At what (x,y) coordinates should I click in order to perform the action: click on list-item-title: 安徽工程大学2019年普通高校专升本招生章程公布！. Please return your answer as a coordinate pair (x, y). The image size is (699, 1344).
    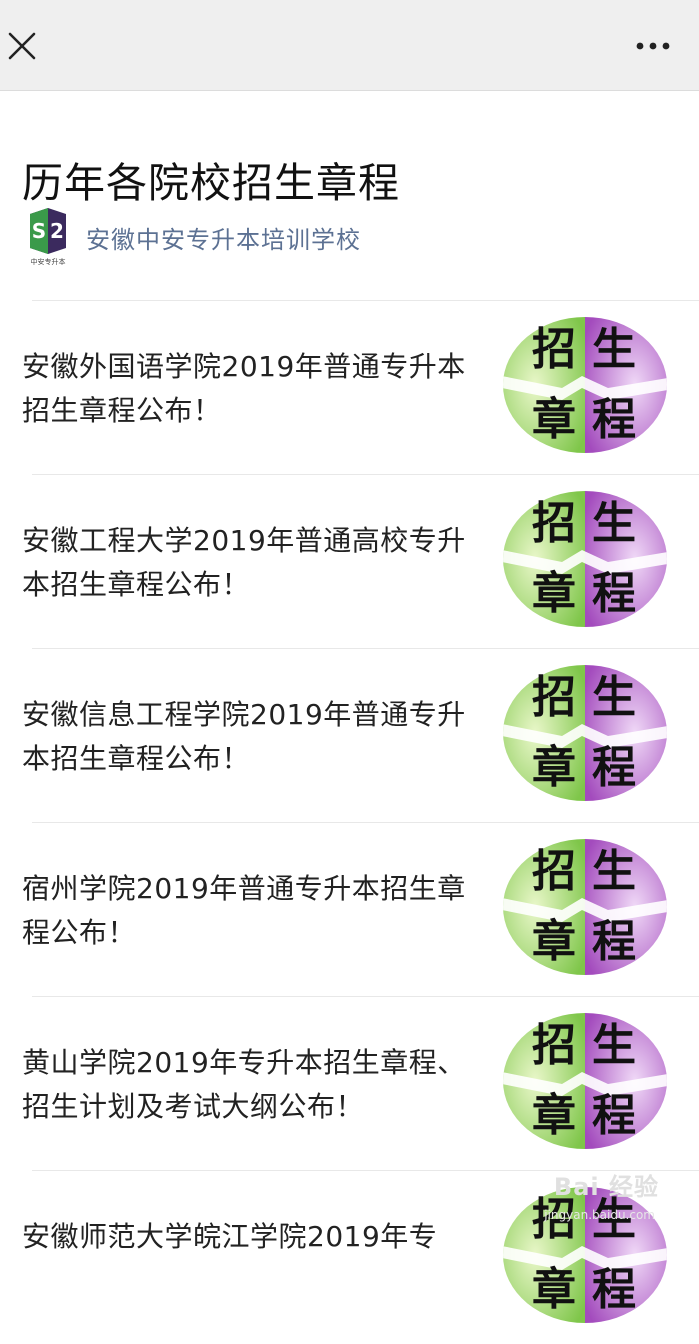
    Looking at the image, I should click on (247, 563).